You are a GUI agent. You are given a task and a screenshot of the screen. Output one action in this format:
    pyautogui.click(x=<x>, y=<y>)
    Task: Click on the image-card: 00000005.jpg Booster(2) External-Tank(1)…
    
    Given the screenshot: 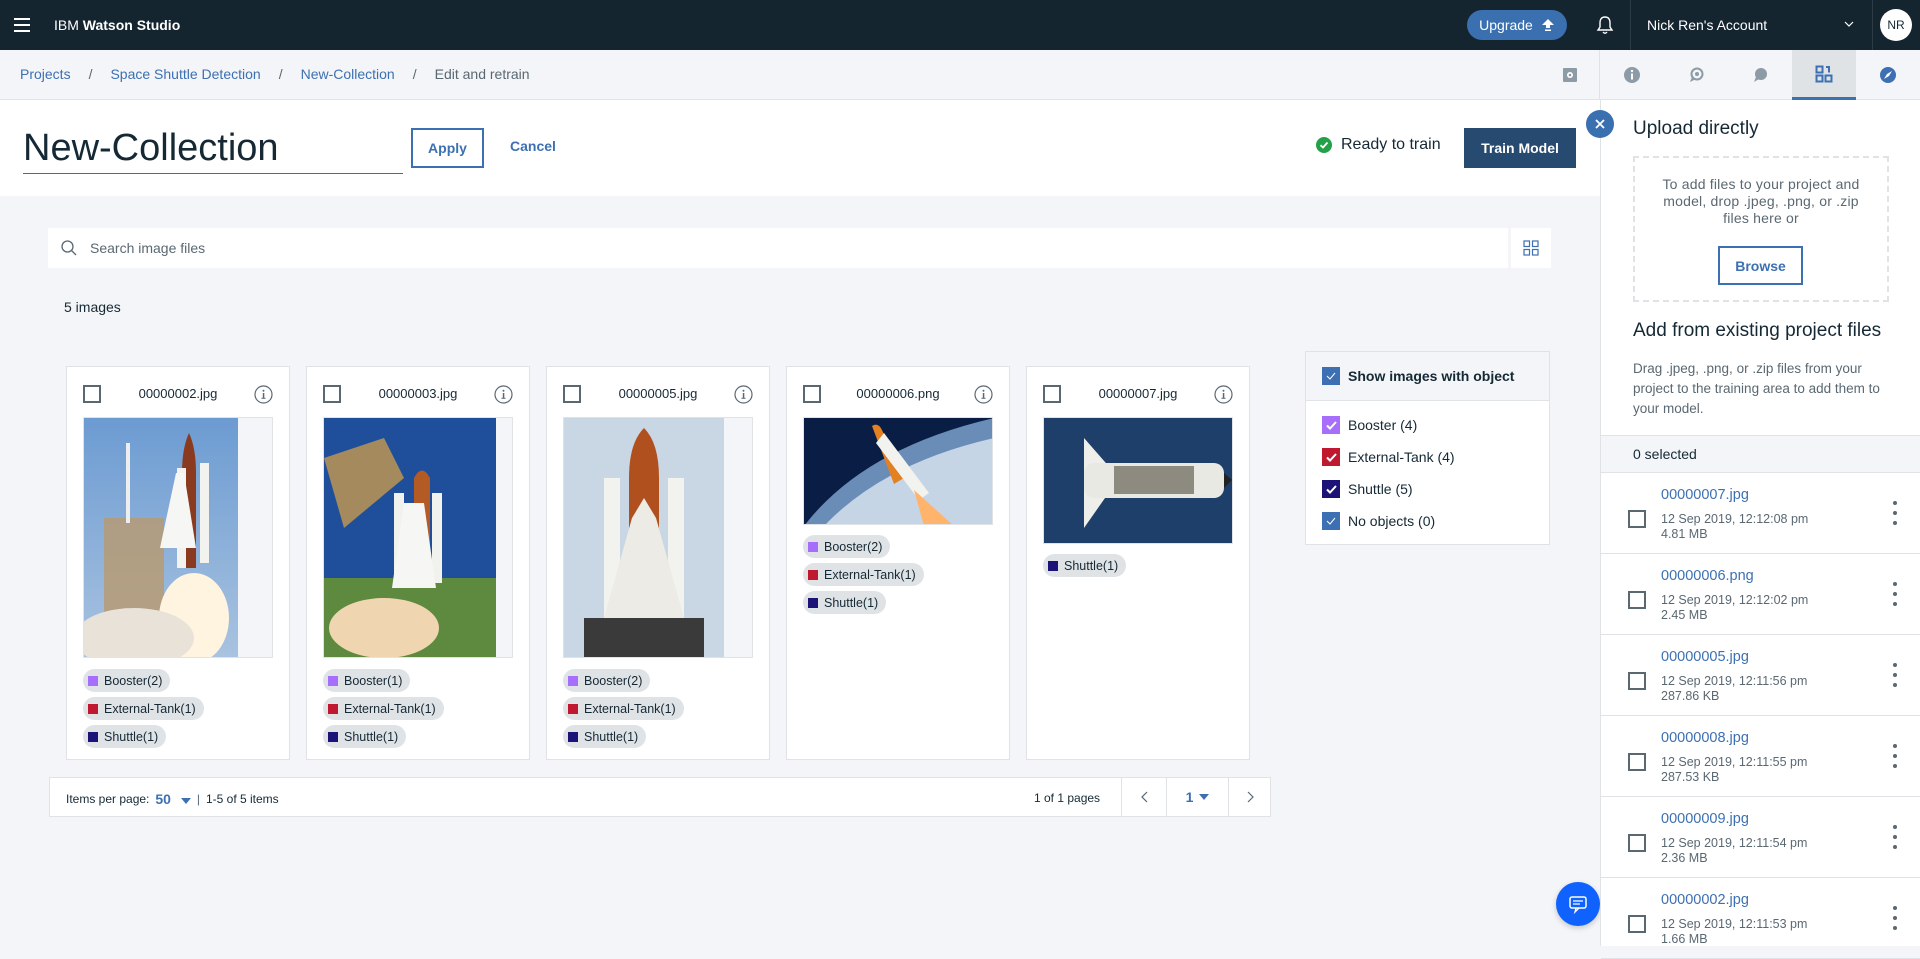 What is the action you would take?
    pyautogui.click(x=658, y=563)
    